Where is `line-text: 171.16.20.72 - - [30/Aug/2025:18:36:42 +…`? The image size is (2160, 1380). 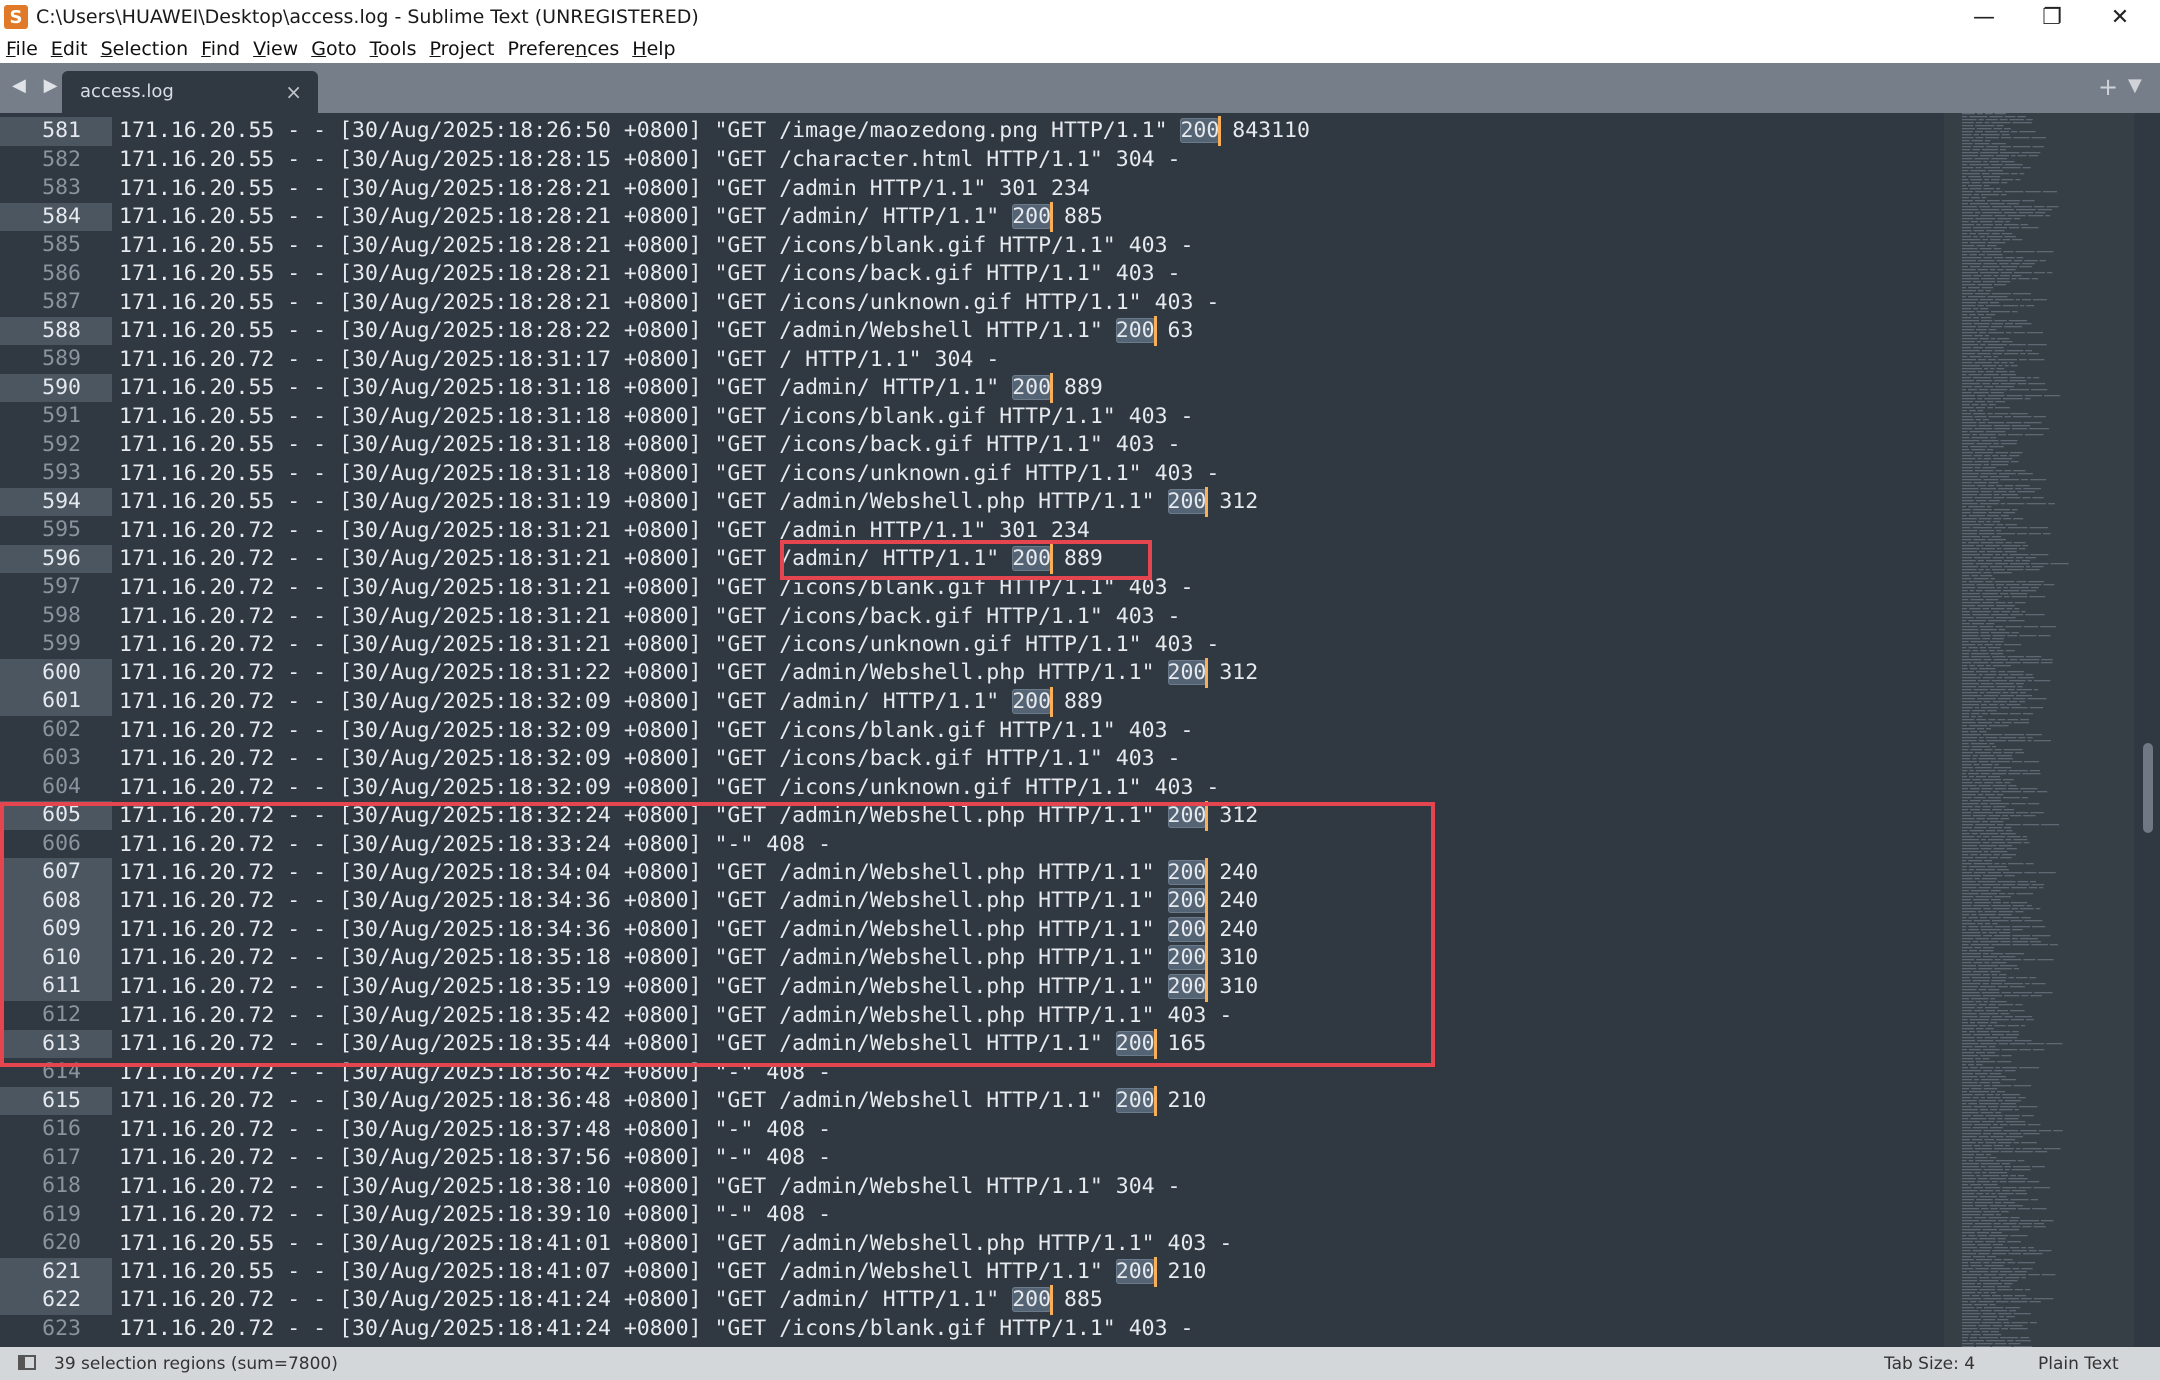 line-text: 171.16.20.72 - - [30/Aug/2025:18:36:42 +… is located at coordinates (471, 1072).